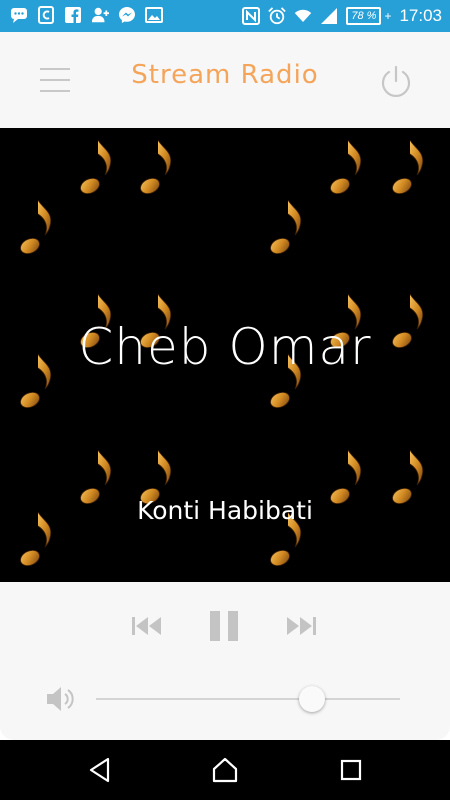  Describe the element at coordinates (127, 15) in the screenshot. I see `messenger-icon` at that location.